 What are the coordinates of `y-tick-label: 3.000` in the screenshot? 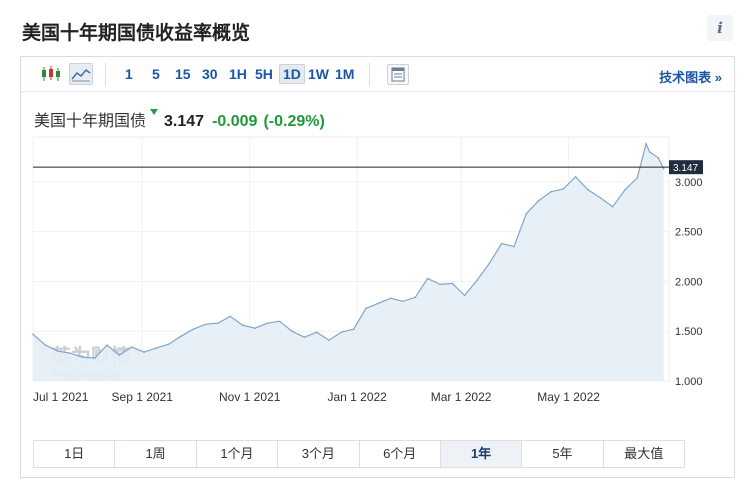 It's located at (689, 183).